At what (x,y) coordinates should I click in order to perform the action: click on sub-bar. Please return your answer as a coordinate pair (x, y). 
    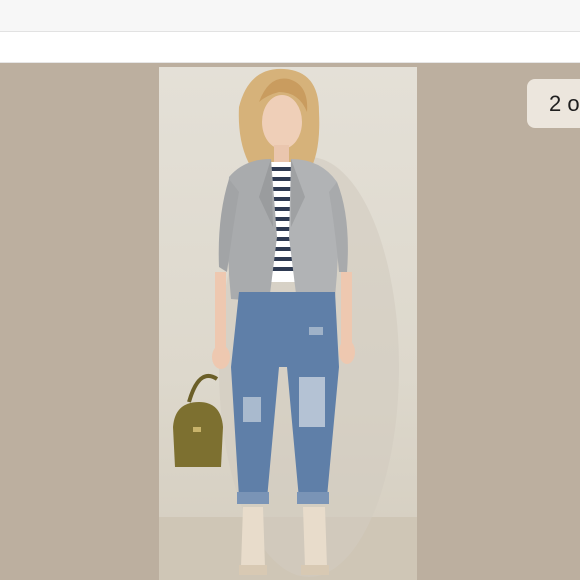
    Looking at the image, I should click on (290, 47).